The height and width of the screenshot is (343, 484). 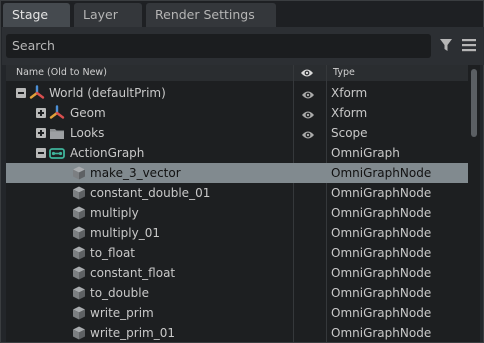 What do you see at coordinates (57, 133) in the screenshot?
I see `folder-icon` at bounding box center [57, 133].